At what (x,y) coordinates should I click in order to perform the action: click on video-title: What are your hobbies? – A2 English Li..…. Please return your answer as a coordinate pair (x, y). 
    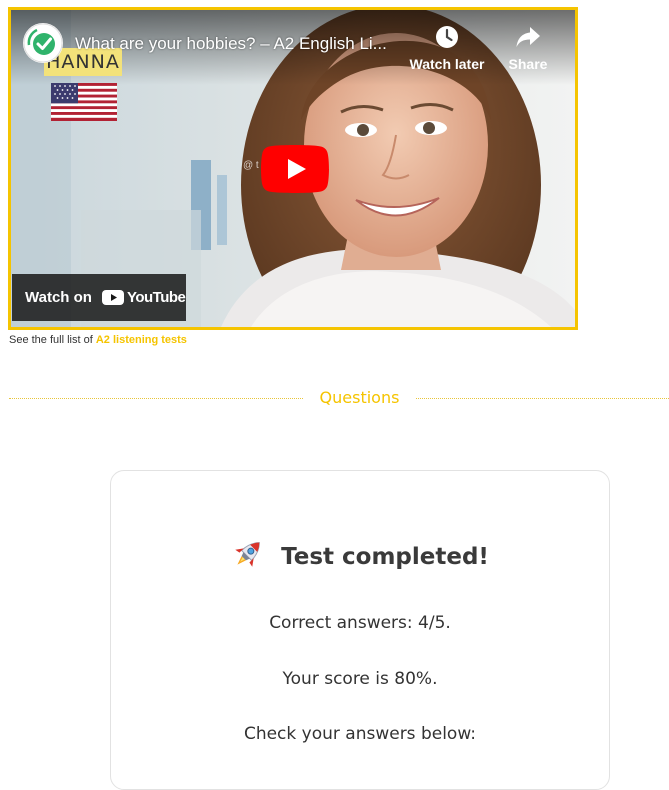
    Looking at the image, I should click on (240, 44).